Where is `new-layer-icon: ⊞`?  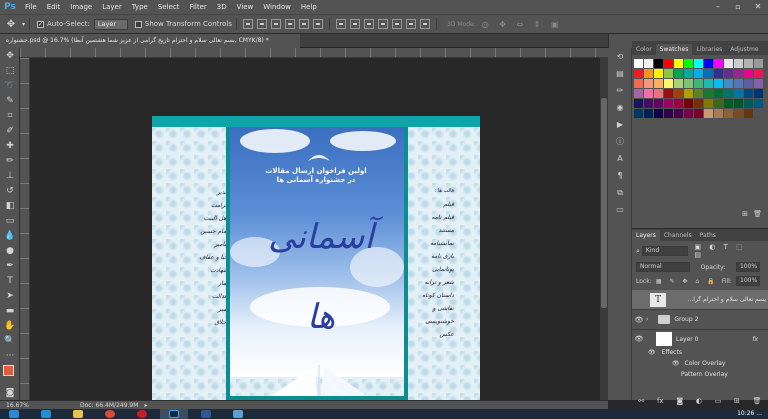 new-layer-icon: ⊞ is located at coordinates (737, 401).